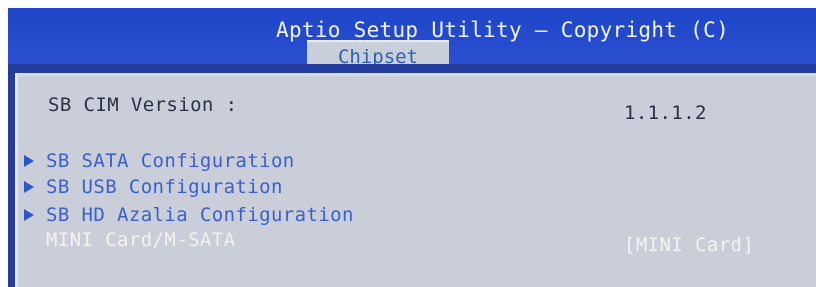  Describe the element at coordinates (665, 113) in the screenshot. I see `sb-cim-version-value: 1.1.1.2` at that location.